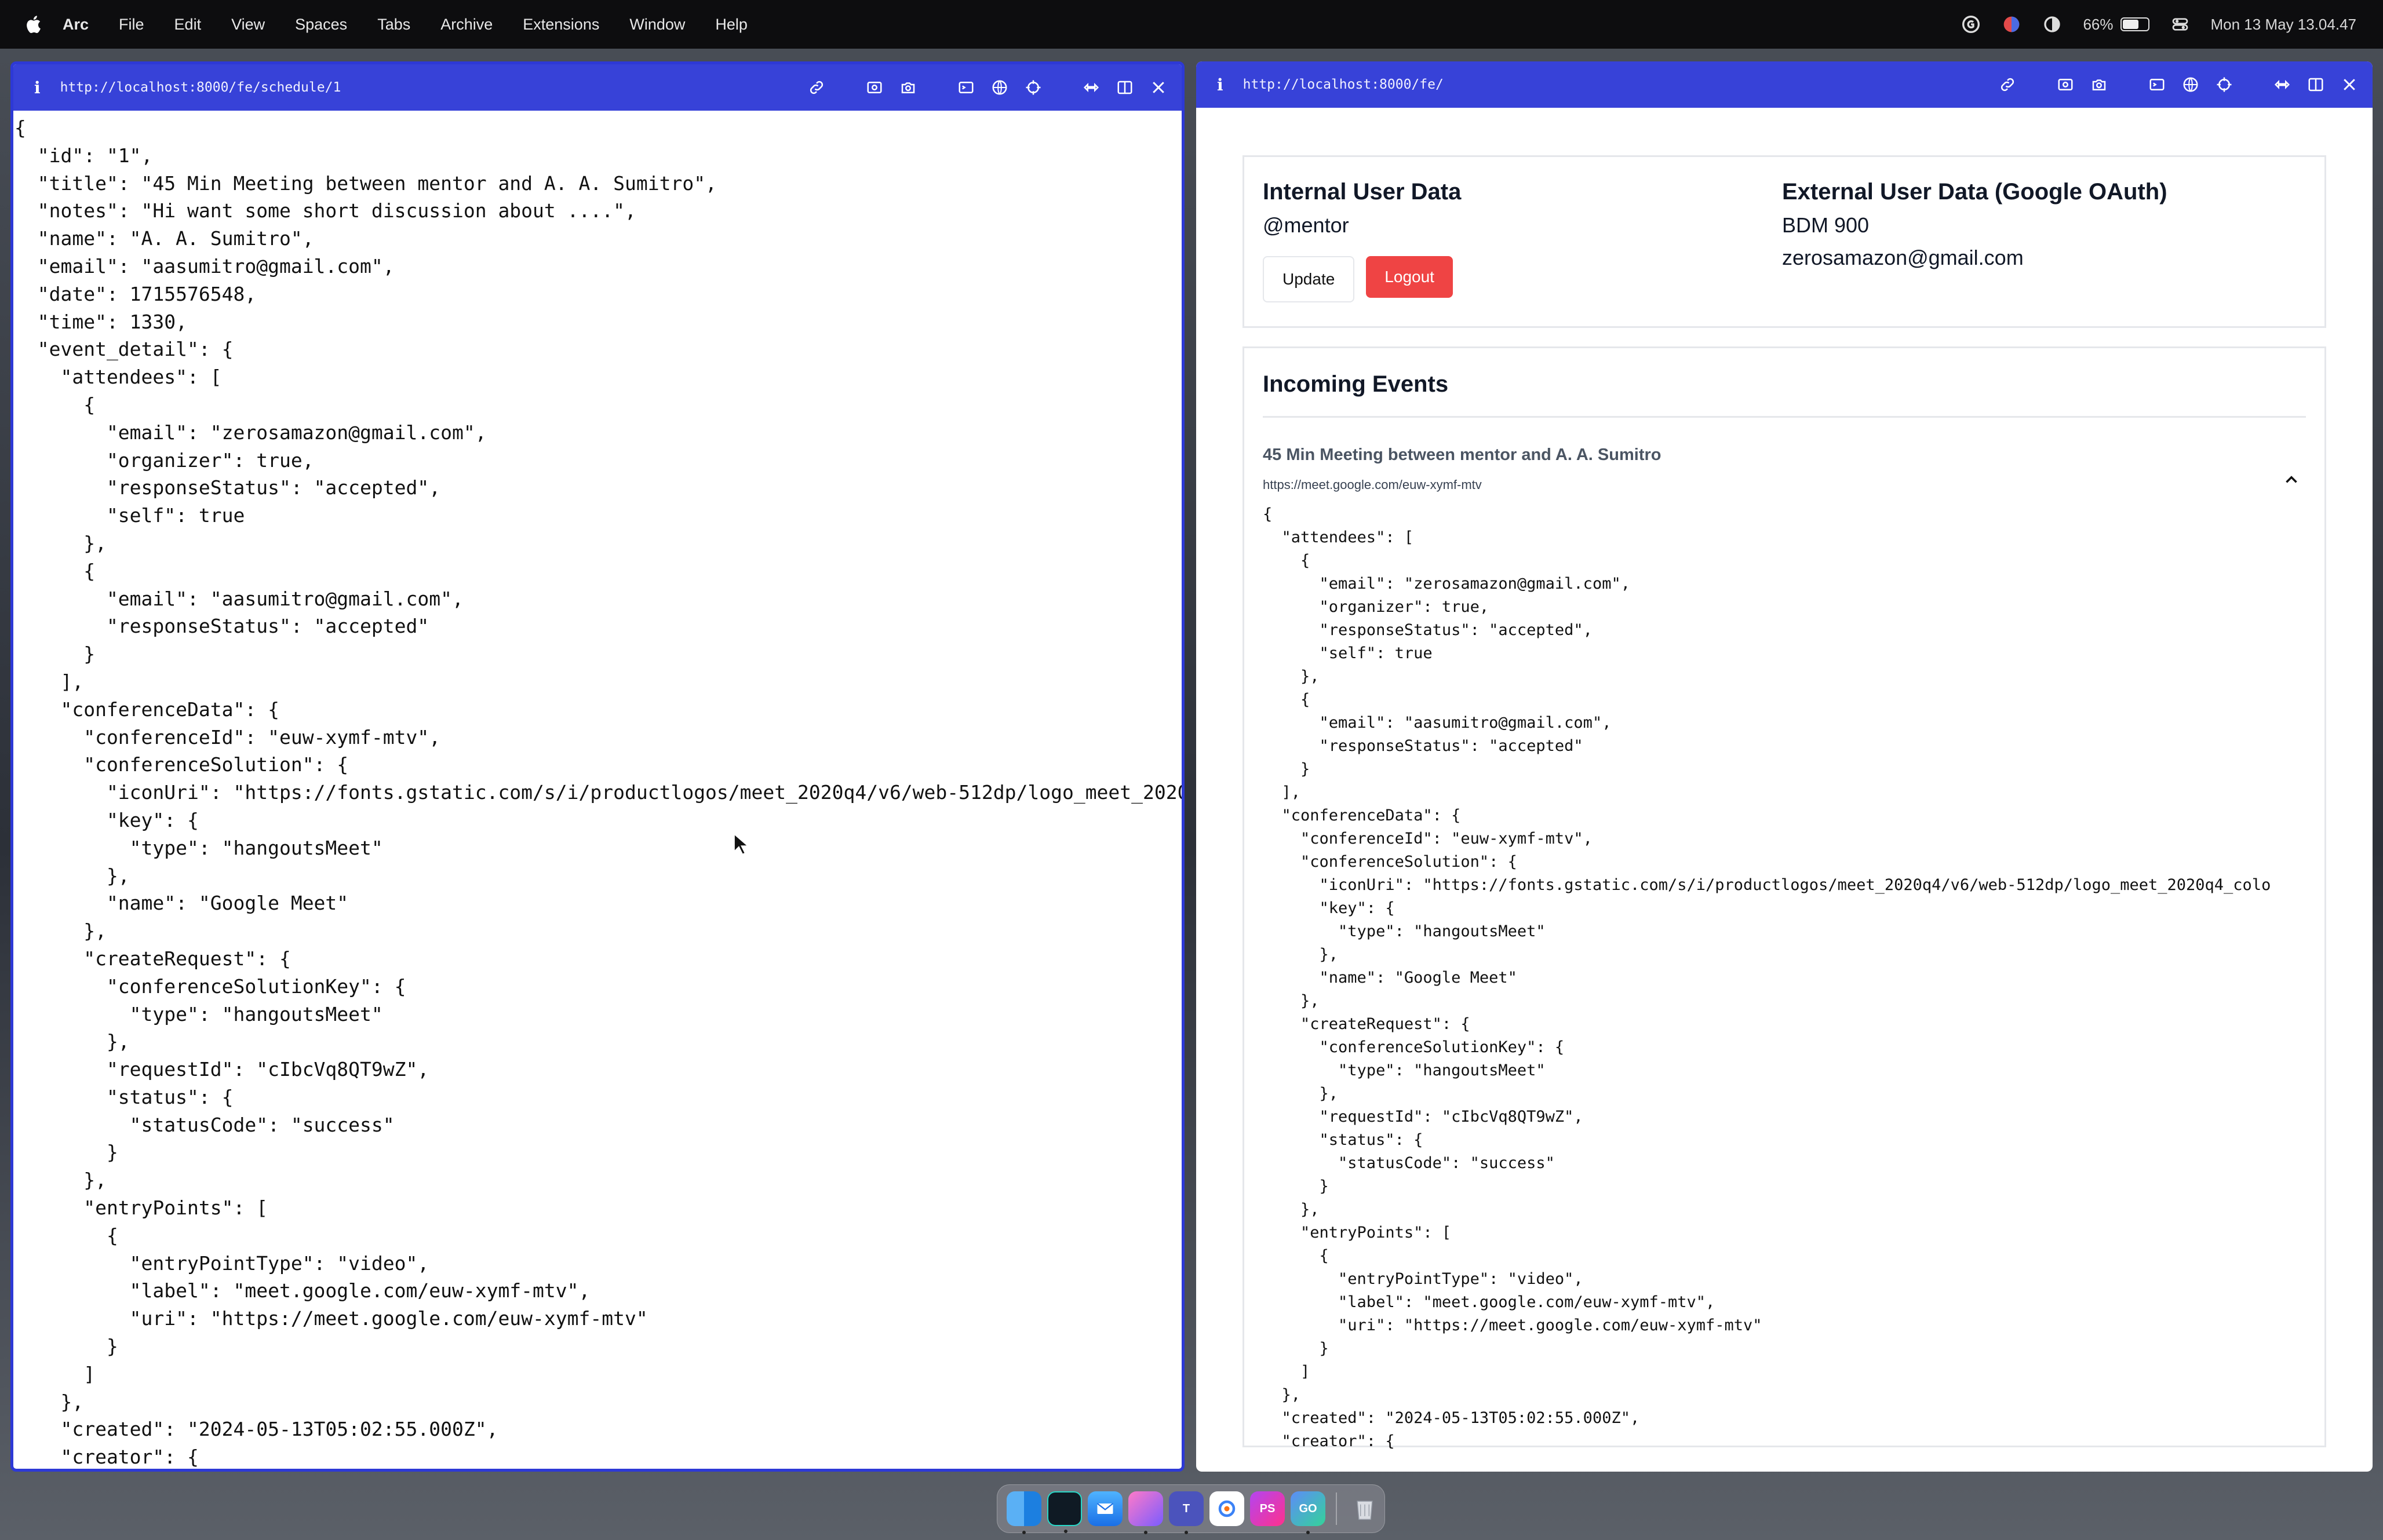 The height and width of the screenshot is (1540, 2383). I want to click on user-actions: Update Logout, so click(1362, 279).